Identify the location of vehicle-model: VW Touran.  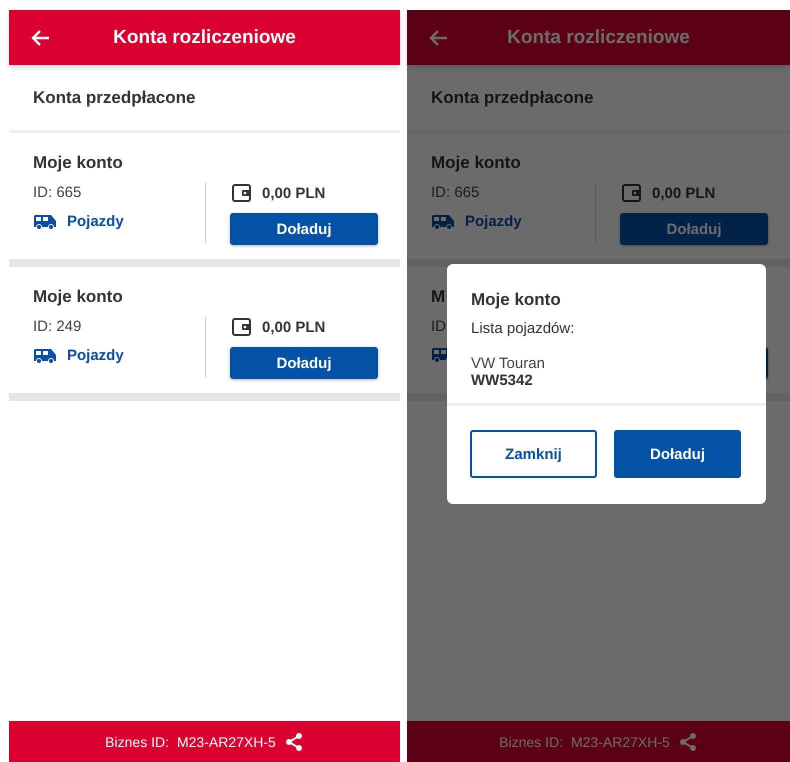
(508, 363).